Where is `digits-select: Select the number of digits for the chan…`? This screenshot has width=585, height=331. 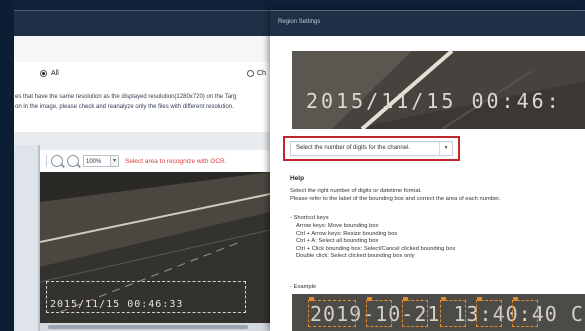 digits-select: Select the number of digits for the chan… is located at coordinates (371, 148).